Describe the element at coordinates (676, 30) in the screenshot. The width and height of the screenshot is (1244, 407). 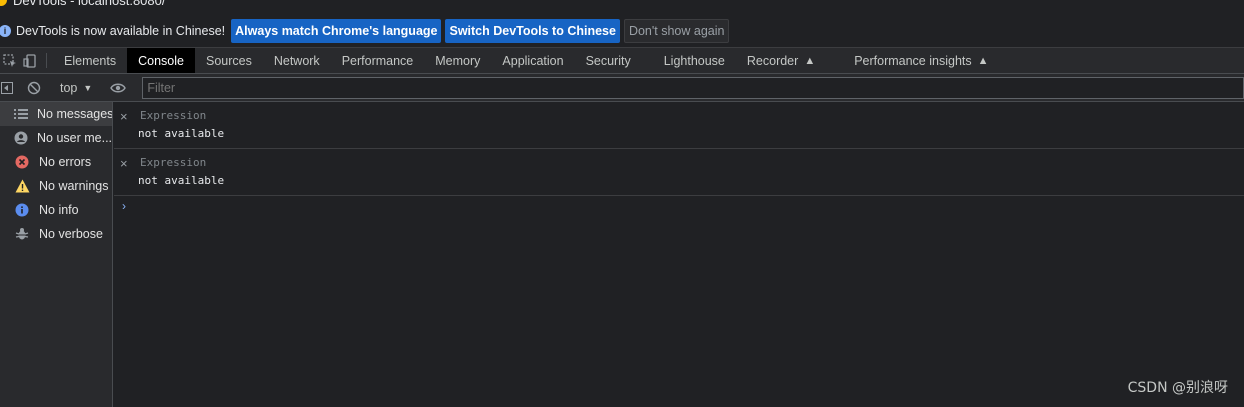
I see `dont-show-again-button: Don't show again` at that location.